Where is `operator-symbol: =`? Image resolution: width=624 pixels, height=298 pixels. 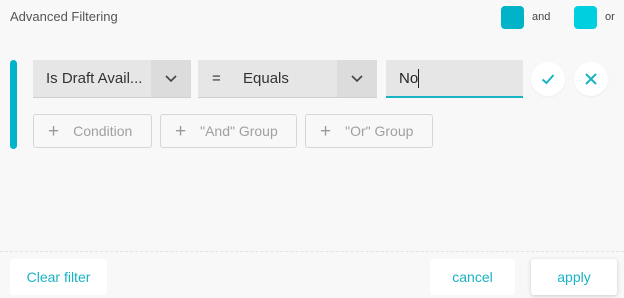 operator-symbol: = is located at coordinates (216, 78).